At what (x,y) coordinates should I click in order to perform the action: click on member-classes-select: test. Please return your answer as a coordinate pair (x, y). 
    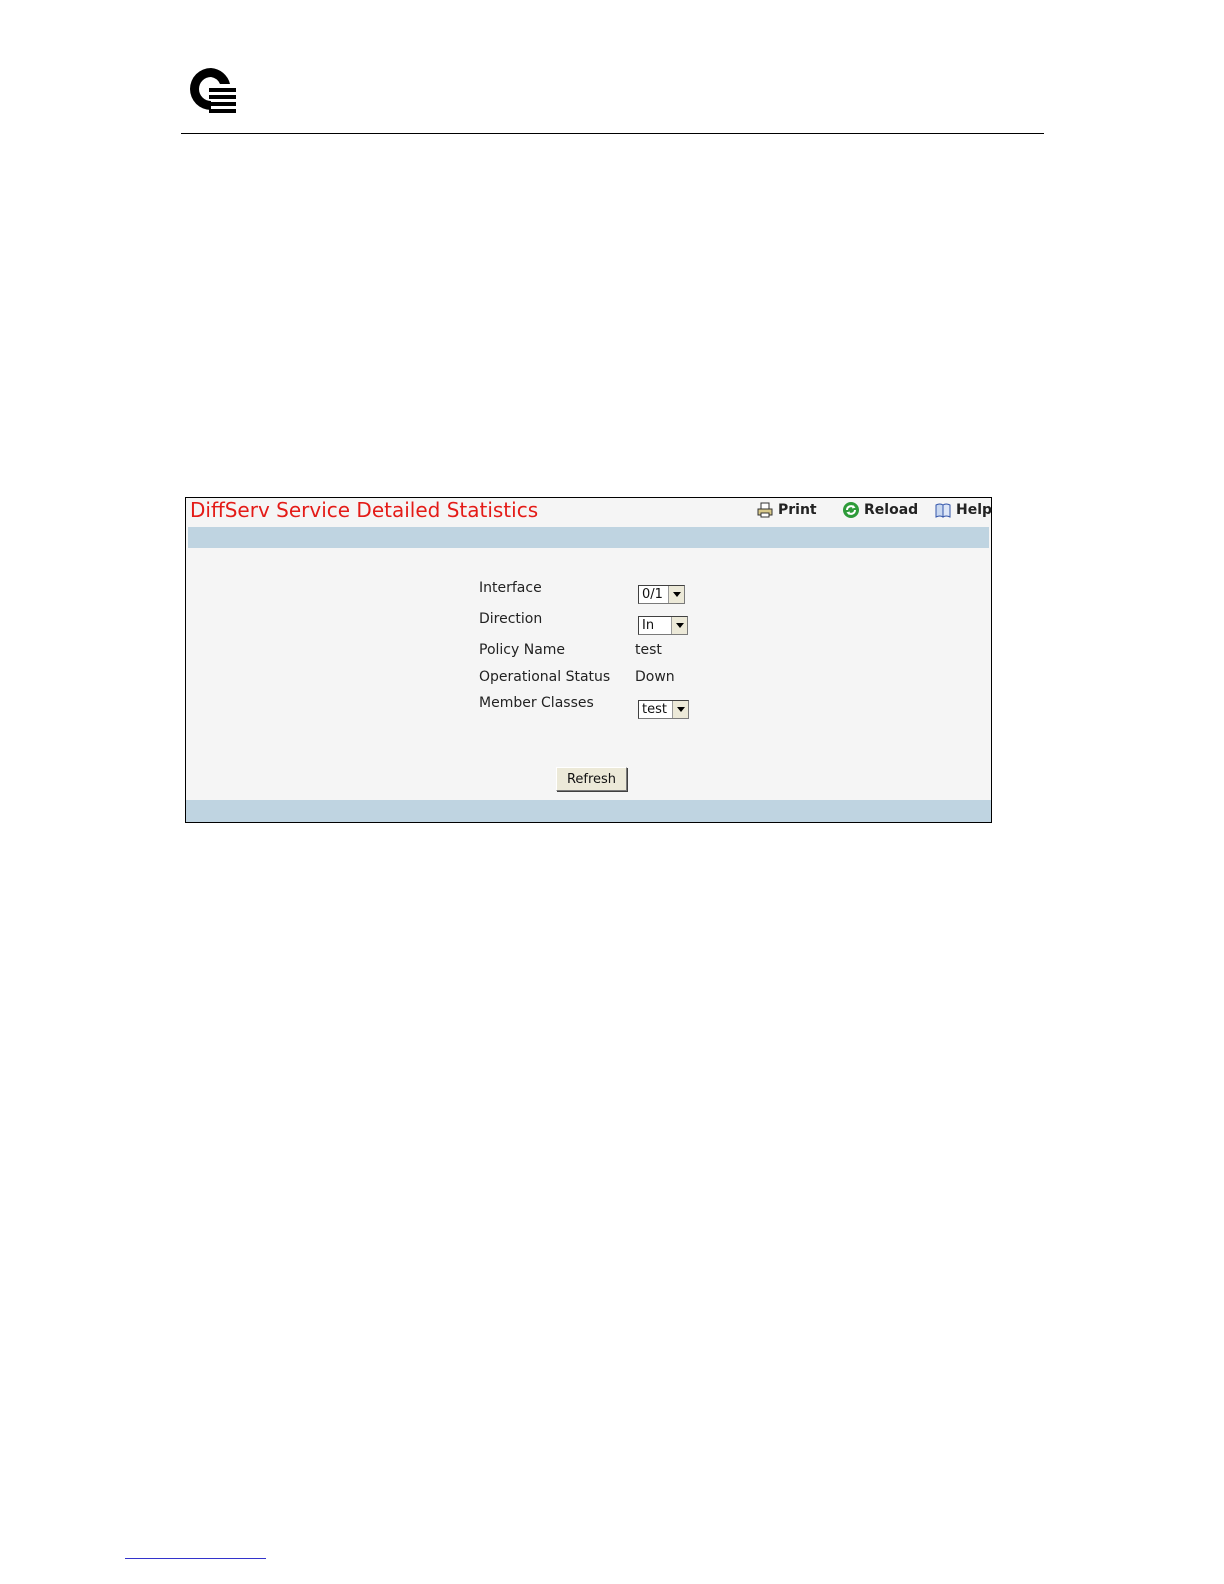
    Looking at the image, I should click on (663, 709).